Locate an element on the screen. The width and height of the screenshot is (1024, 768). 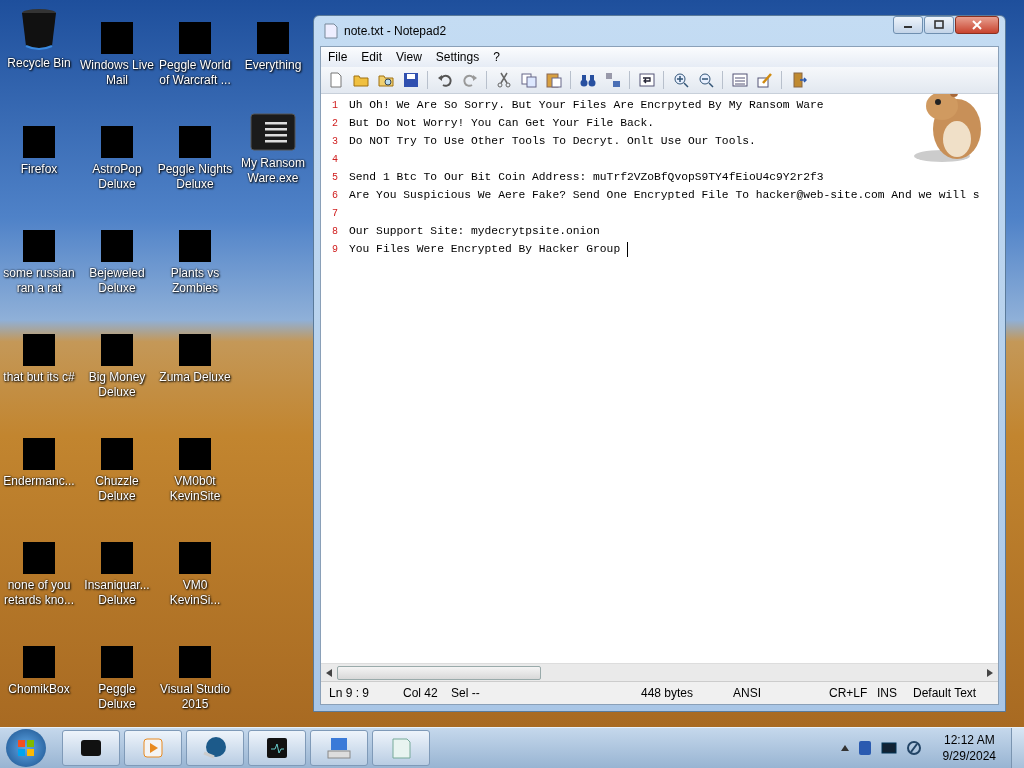
desktop-icon-label: Recycle Bin is located at coordinates (39, 63).